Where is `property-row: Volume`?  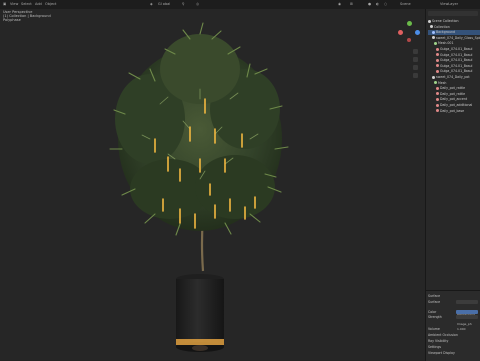
property-row: Volume is located at coordinates (454, 329).